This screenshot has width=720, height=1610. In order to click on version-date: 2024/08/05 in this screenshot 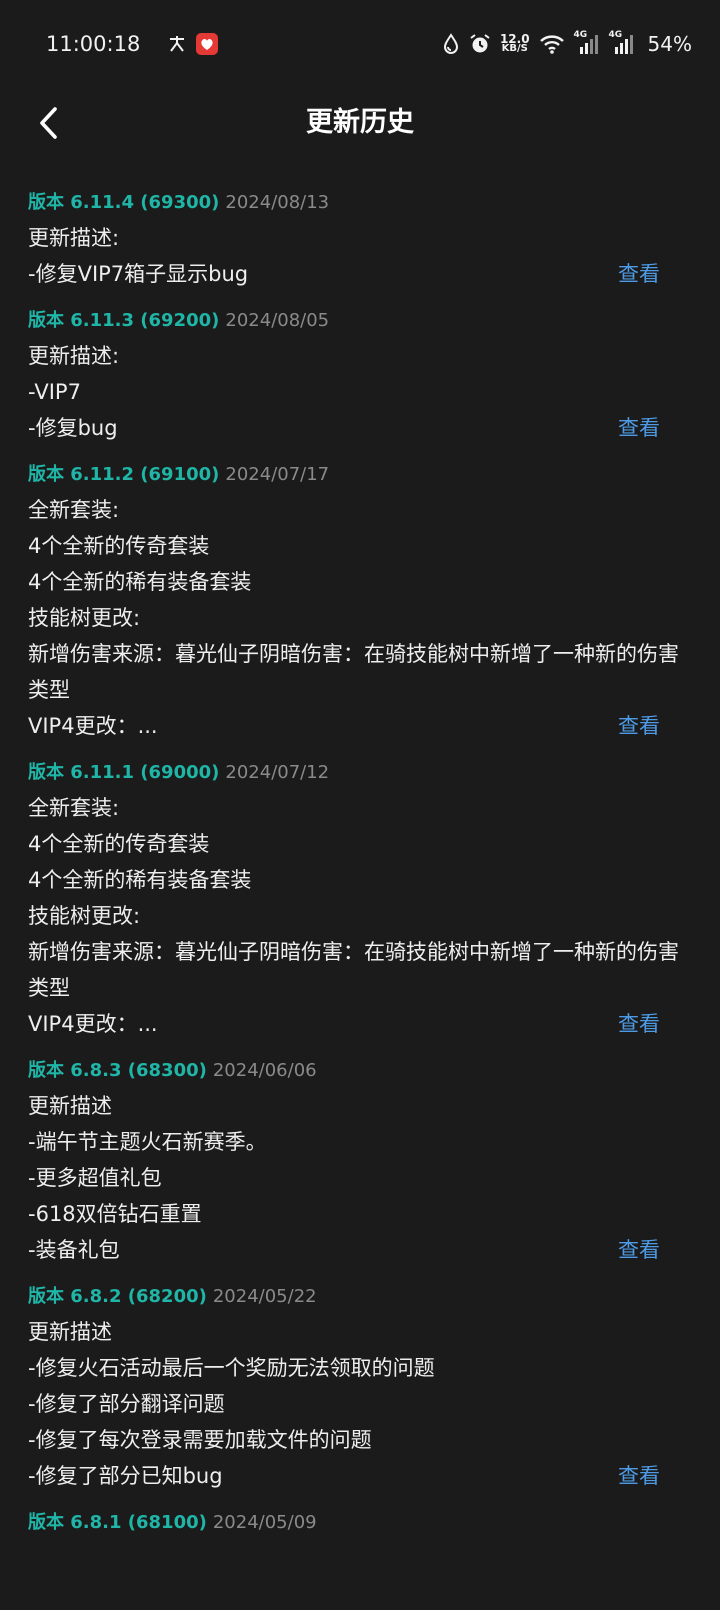, I will do `click(277, 320)`.